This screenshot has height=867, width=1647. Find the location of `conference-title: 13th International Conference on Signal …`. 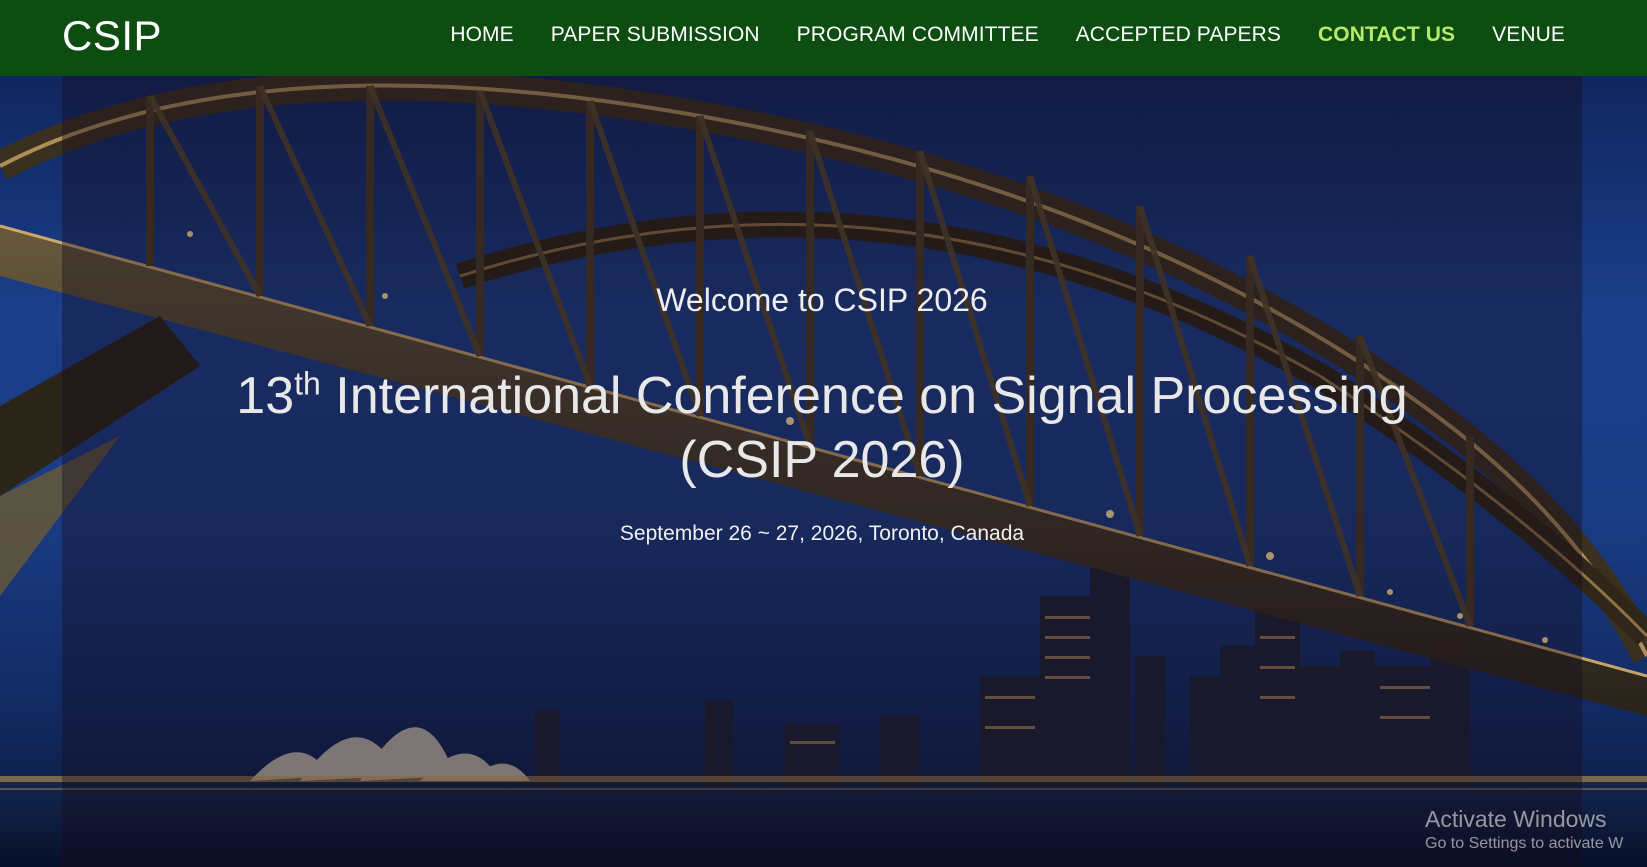

conference-title: 13th International Conference on Signal … is located at coordinates (822, 428).